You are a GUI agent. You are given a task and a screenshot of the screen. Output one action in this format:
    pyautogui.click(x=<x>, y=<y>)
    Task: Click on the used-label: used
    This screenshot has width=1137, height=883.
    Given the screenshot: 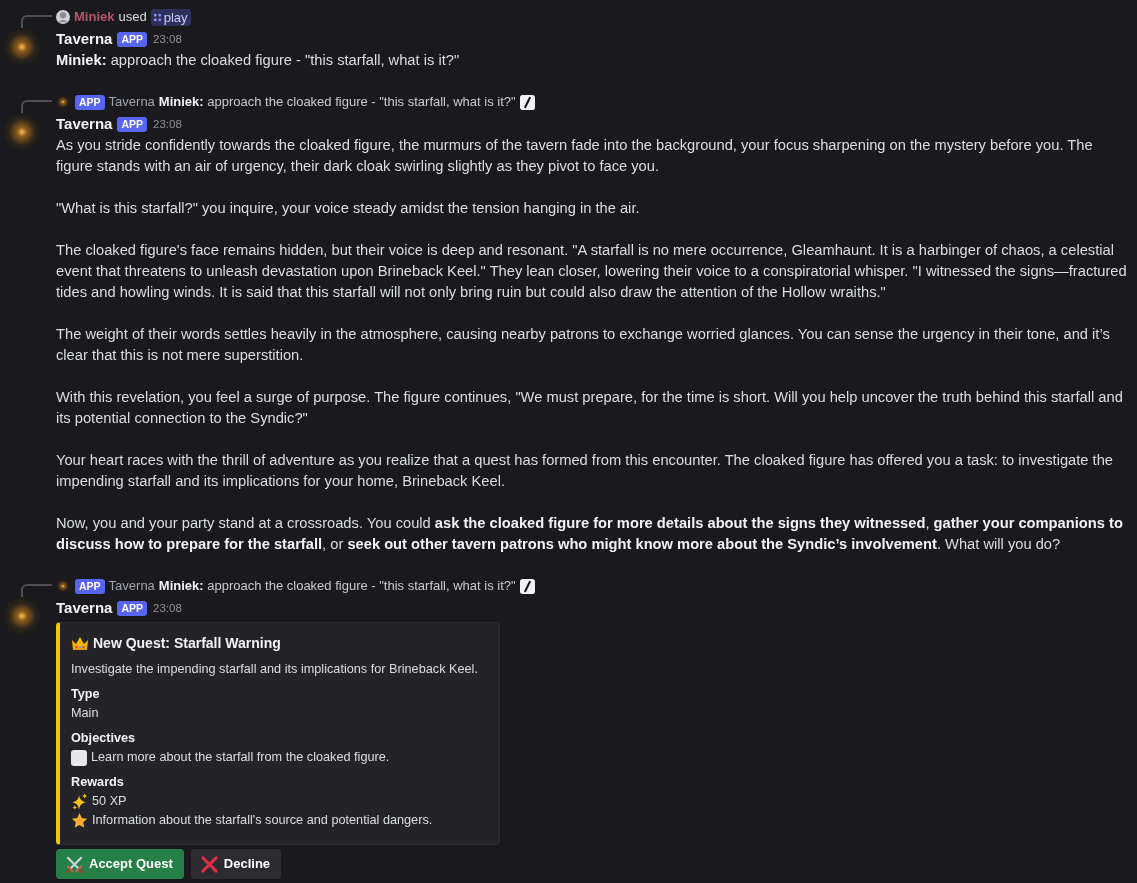 What is the action you would take?
    pyautogui.click(x=132, y=17)
    